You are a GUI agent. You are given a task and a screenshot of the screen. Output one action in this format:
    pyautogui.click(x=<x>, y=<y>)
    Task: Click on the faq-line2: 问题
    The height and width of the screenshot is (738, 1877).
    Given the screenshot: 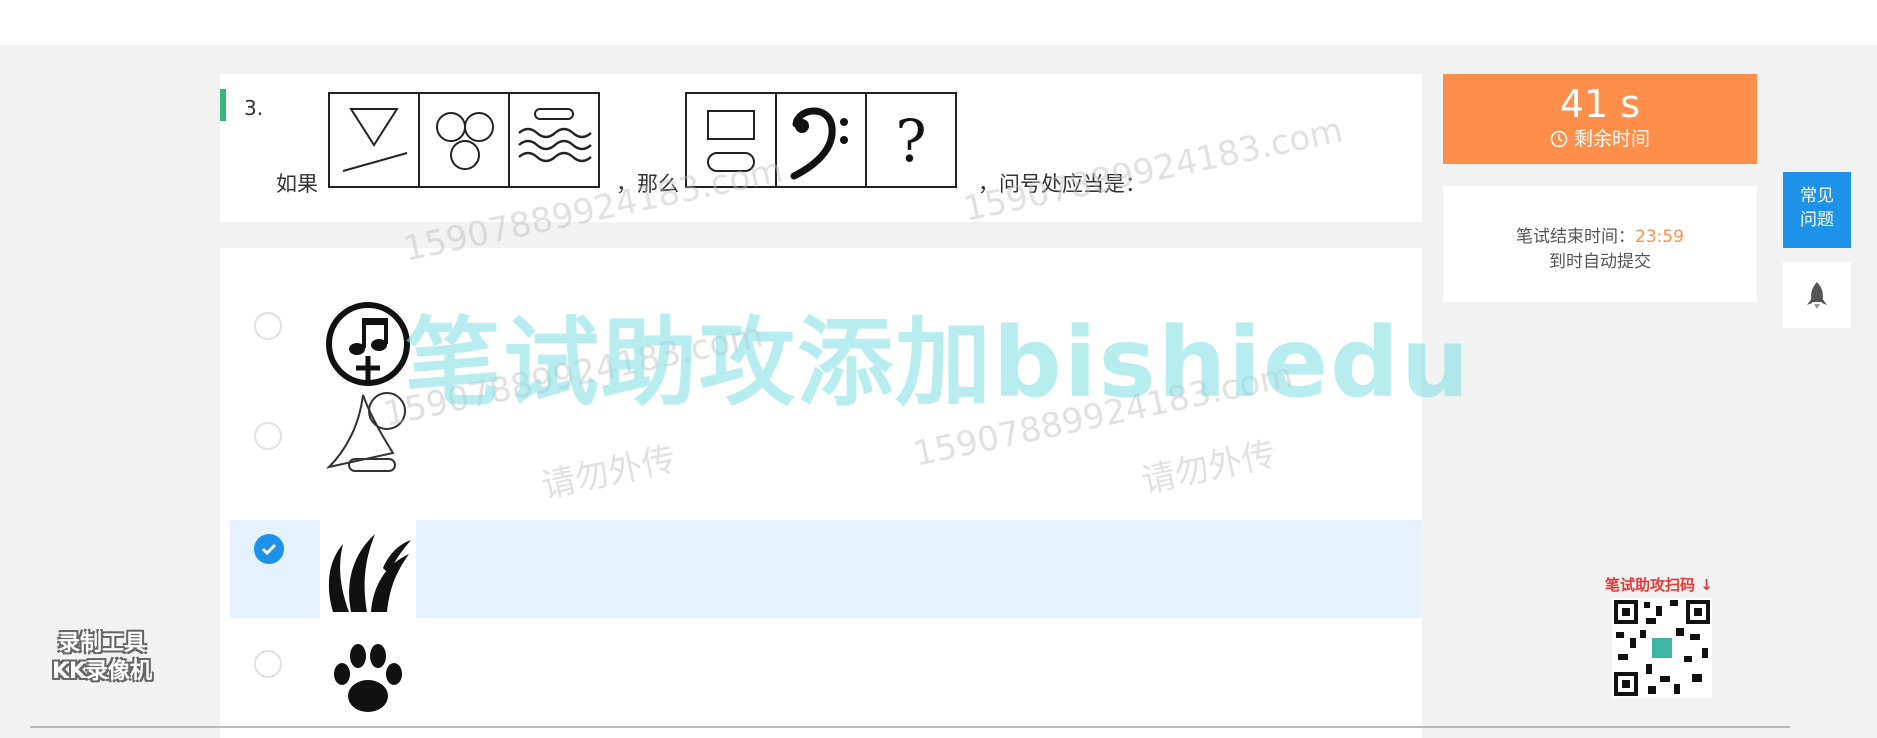 What is the action you would take?
    pyautogui.click(x=1817, y=220)
    